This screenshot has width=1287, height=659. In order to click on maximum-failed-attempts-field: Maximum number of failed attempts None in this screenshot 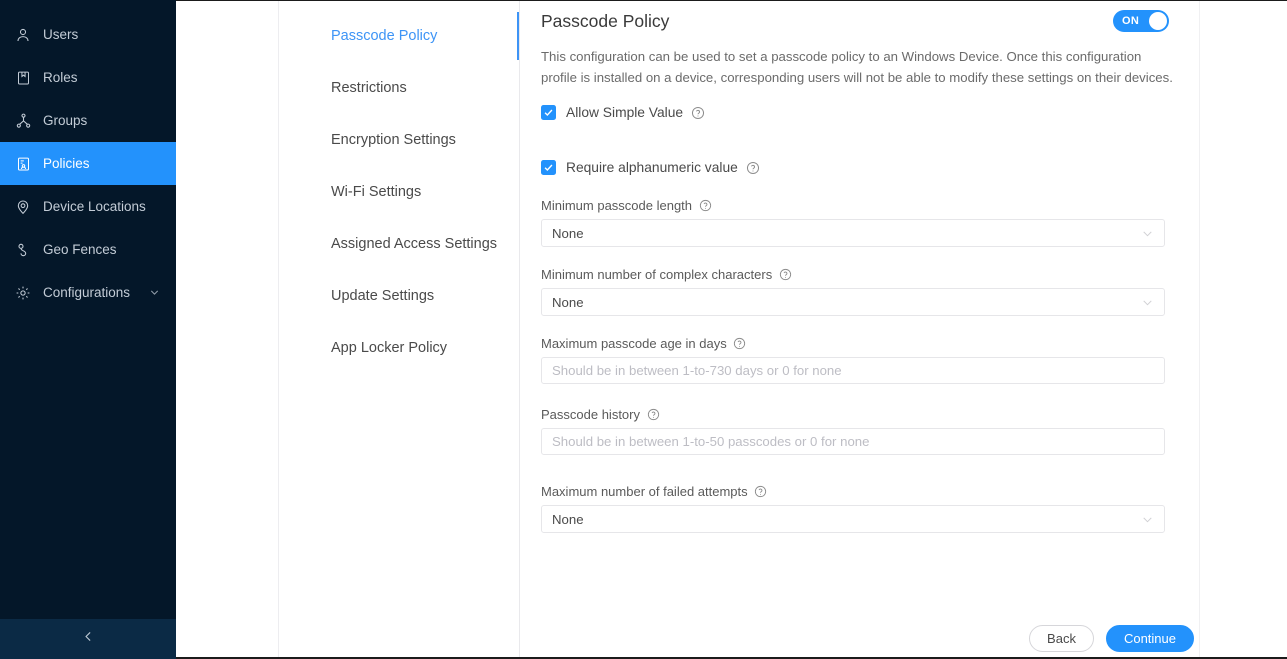, I will do `click(914, 508)`.